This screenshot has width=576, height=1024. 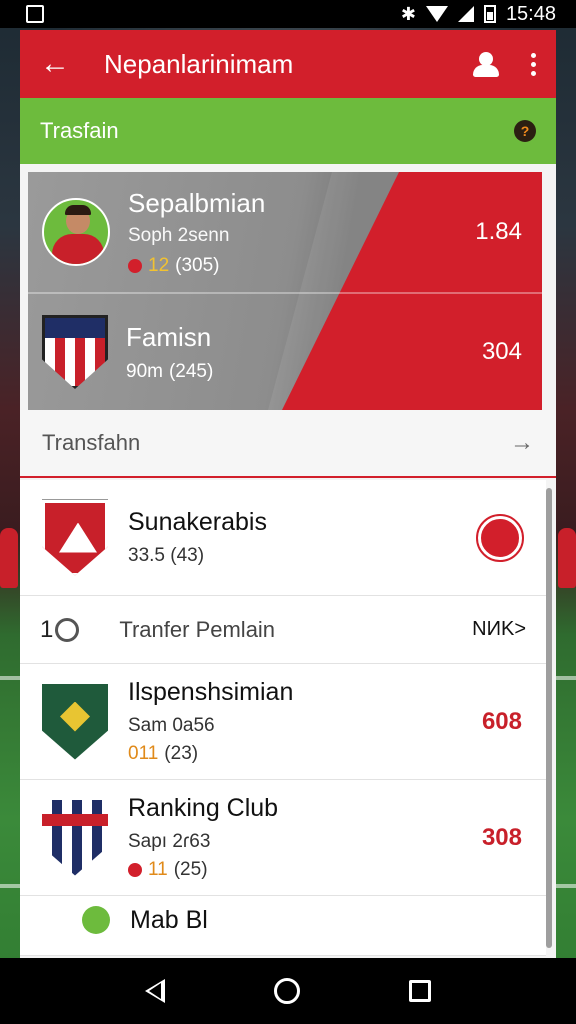 I want to click on battery-icon, so click(x=489, y=14).